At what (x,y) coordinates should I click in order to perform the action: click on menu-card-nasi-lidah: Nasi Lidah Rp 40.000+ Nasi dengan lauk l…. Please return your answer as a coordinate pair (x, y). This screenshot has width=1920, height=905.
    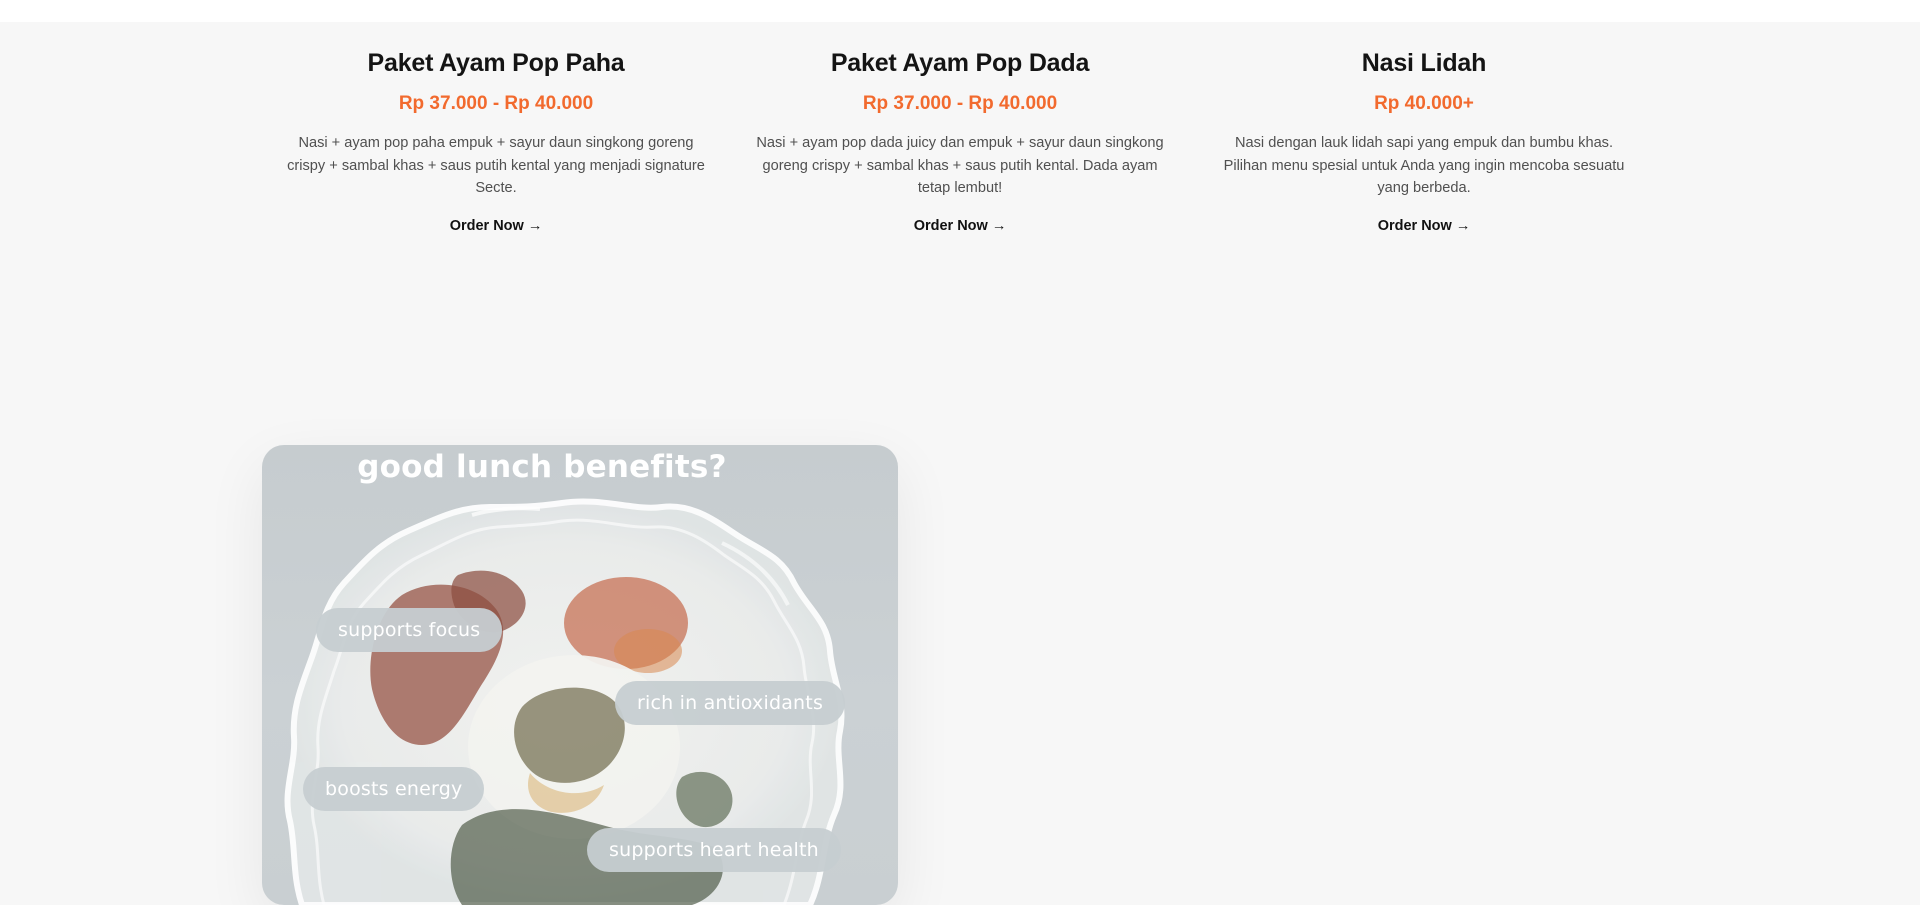
    Looking at the image, I should click on (1424, 142).